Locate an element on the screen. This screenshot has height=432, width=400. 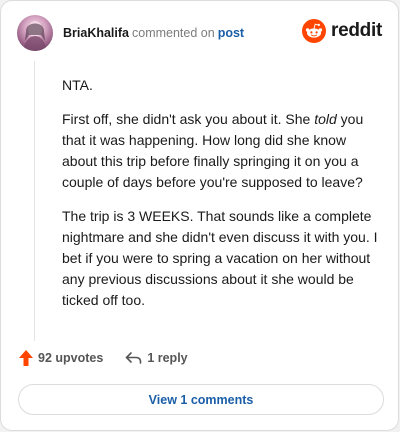
comment-paragraph: NTA. is located at coordinates (77, 85).